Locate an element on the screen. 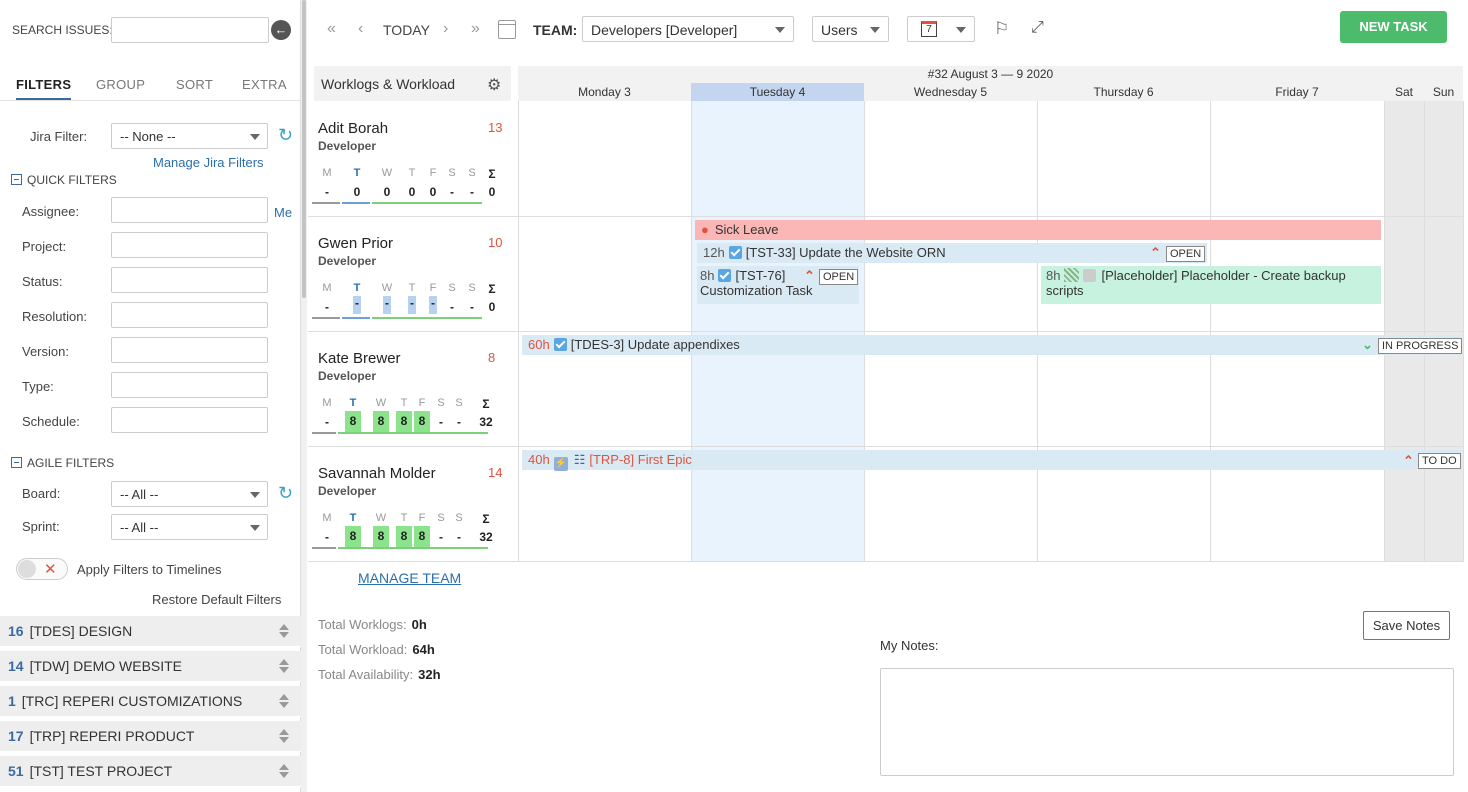 The width and height of the screenshot is (1468, 792). day-header: Tuesday 4 is located at coordinates (777, 92).